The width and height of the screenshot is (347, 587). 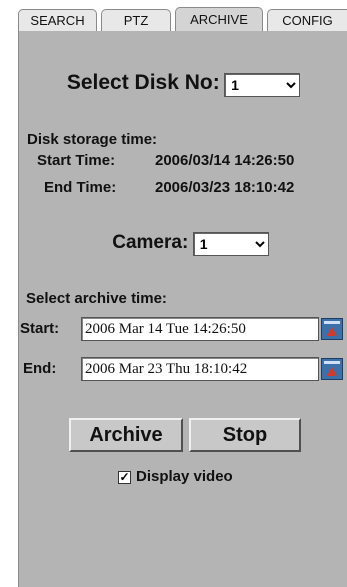 What do you see at coordinates (40, 328) in the screenshot?
I see `archive-start-label: Start:` at bounding box center [40, 328].